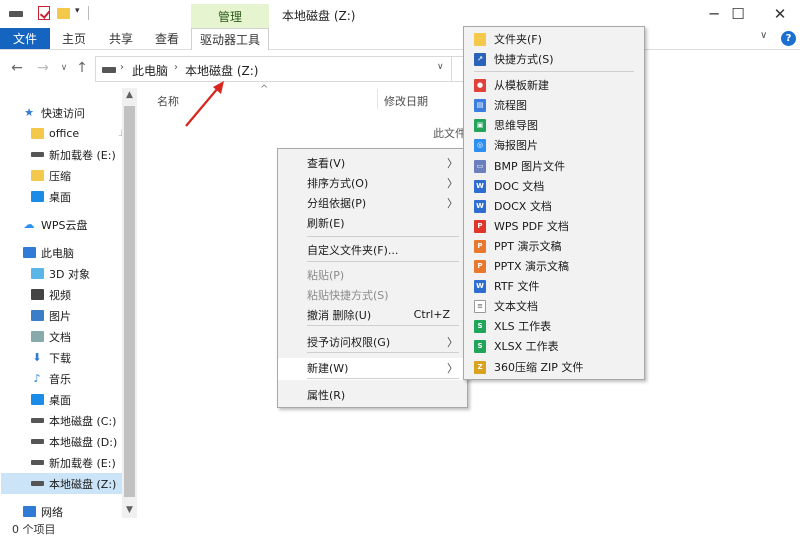 This screenshot has height=540, width=800. I want to click on new-menu-item: S XLS 工作表, so click(554, 326).